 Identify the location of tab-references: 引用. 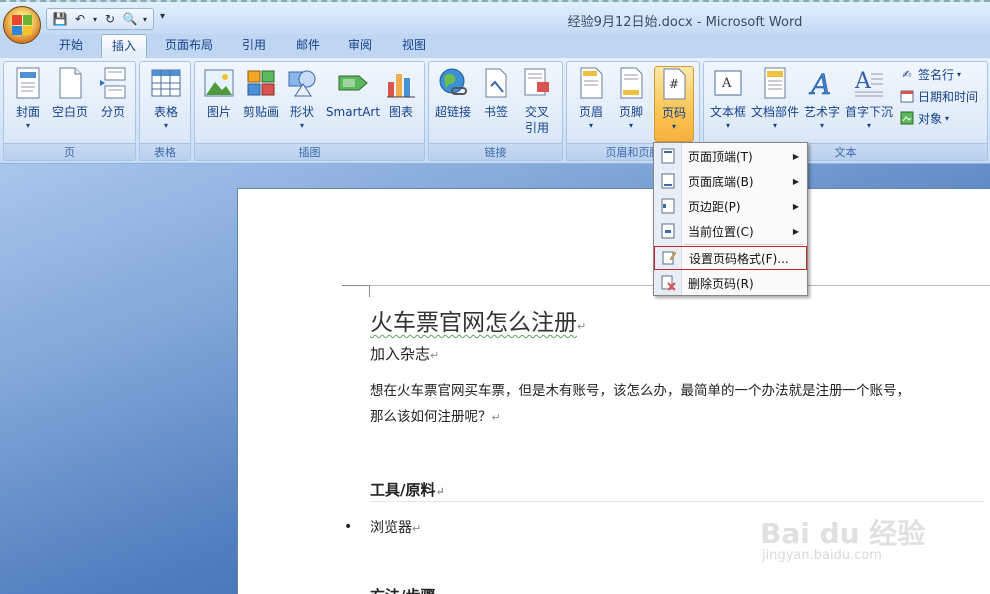
(254, 46).